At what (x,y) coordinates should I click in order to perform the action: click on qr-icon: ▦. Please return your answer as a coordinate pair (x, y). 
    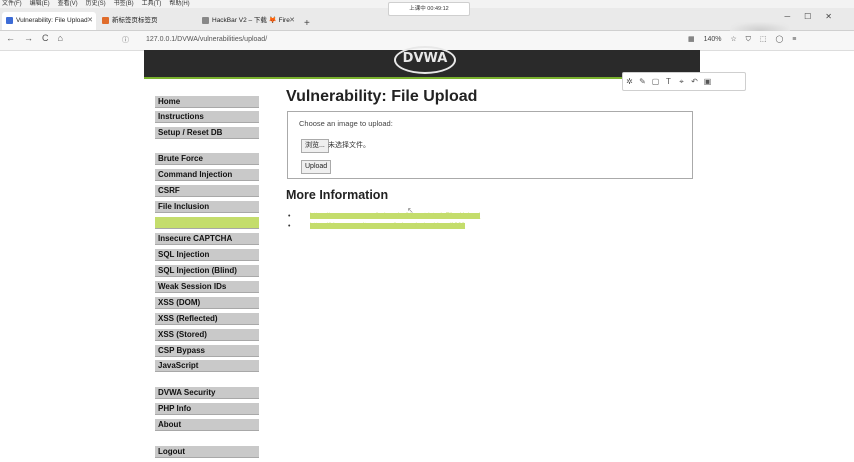
    Looking at the image, I should click on (691, 39).